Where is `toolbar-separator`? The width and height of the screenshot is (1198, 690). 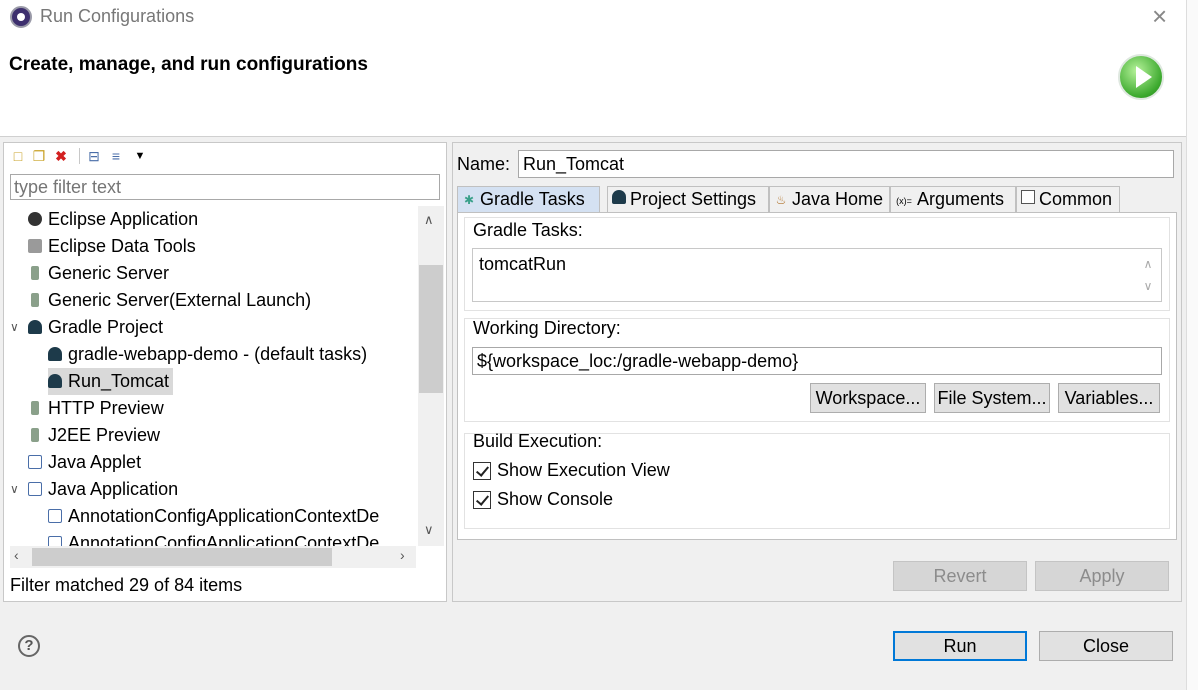
toolbar-separator is located at coordinates (79, 156).